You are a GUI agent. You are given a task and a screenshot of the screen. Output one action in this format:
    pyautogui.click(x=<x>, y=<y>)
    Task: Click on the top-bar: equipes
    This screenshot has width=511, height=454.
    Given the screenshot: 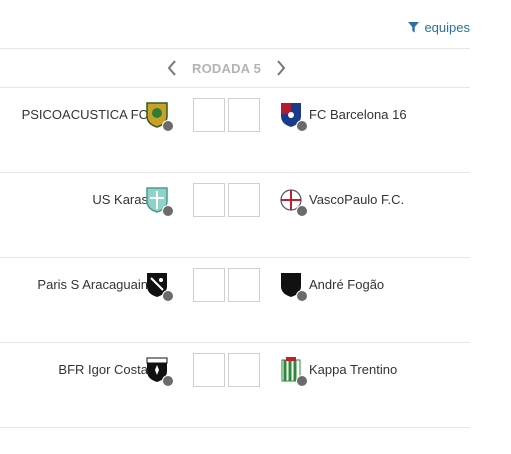 What is the action you would take?
    pyautogui.click(x=235, y=24)
    